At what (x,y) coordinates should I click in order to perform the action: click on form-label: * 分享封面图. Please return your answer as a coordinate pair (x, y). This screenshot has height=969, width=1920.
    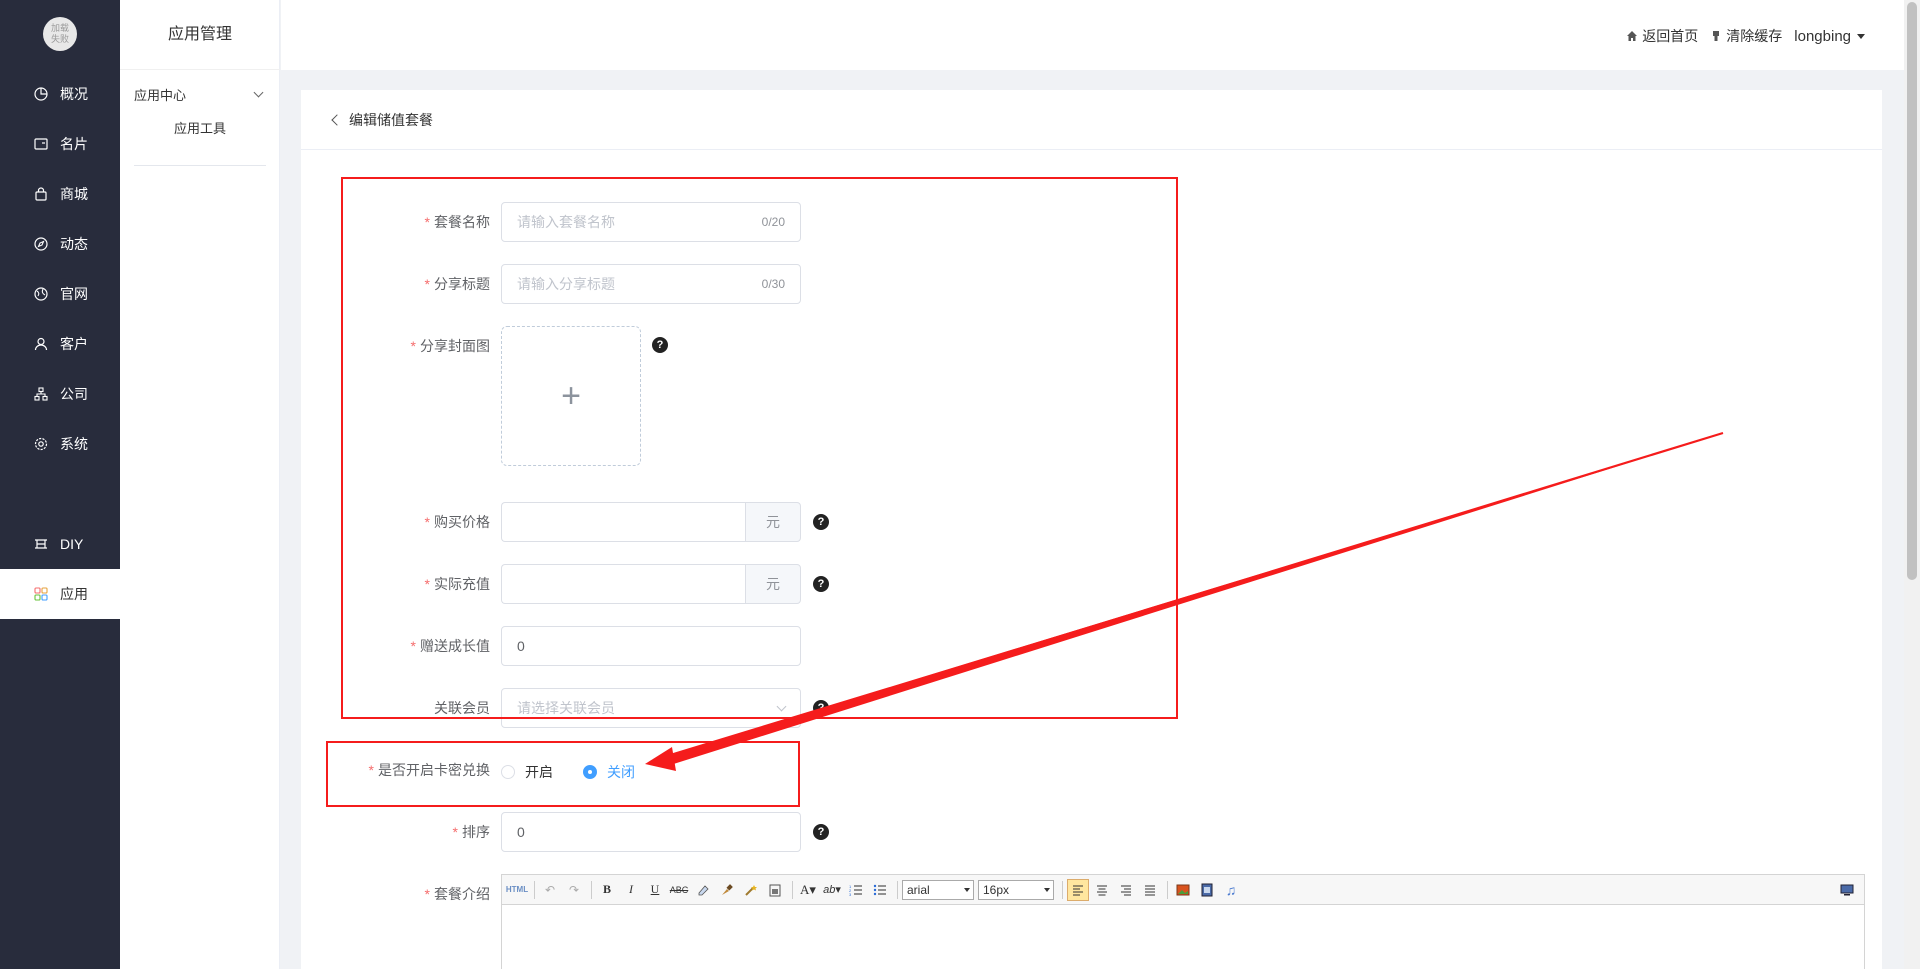
    Looking at the image, I should click on (450, 346).